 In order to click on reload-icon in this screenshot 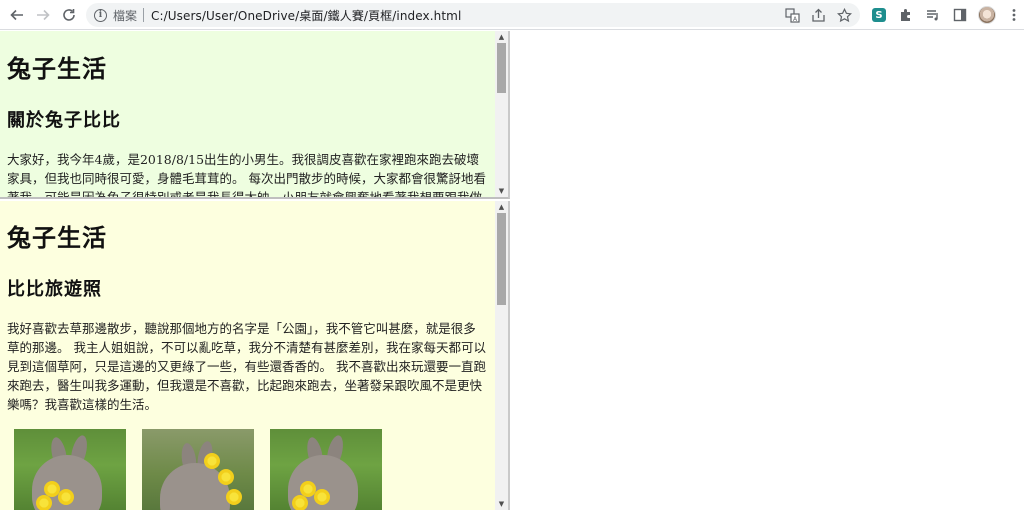, I will do `click(69, 15)`.